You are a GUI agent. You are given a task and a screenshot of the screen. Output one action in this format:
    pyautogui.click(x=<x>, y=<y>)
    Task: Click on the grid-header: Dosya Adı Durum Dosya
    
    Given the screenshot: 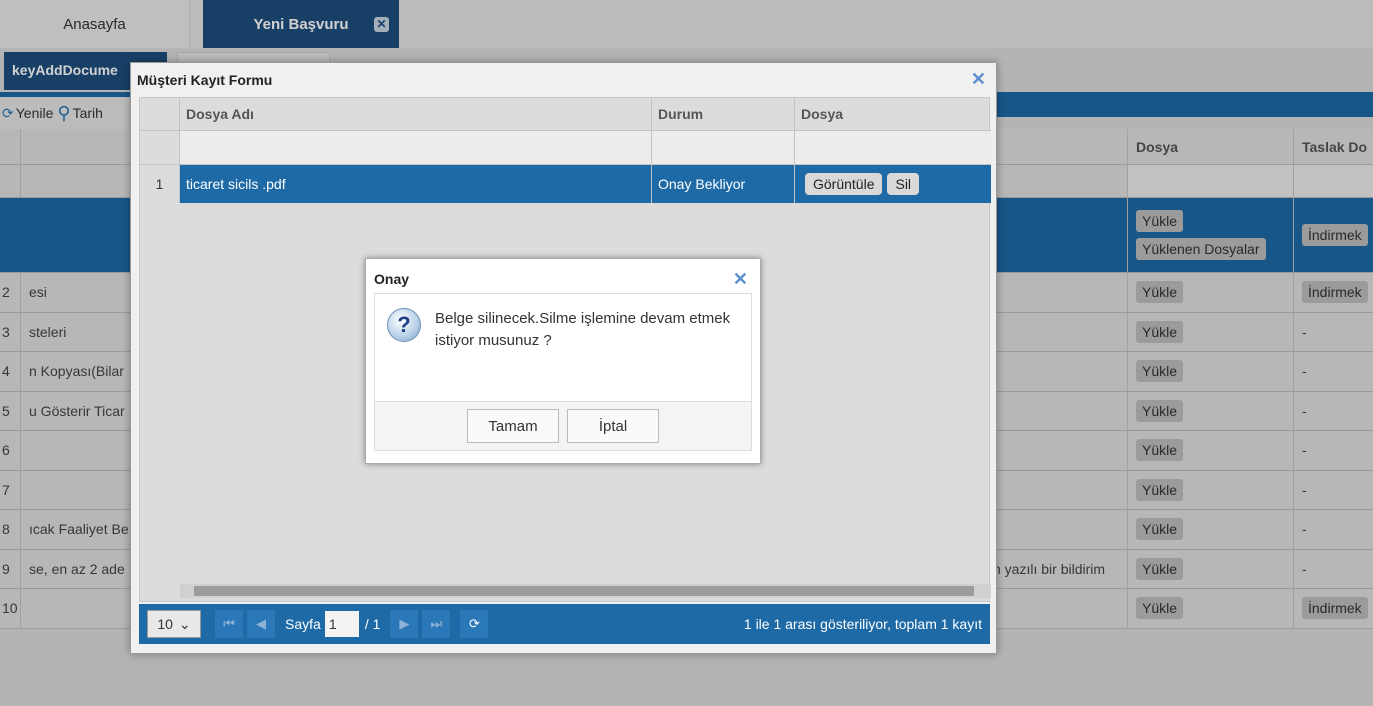 What is the action you would take?
    pyautogui.click(x=565, y=114)
    